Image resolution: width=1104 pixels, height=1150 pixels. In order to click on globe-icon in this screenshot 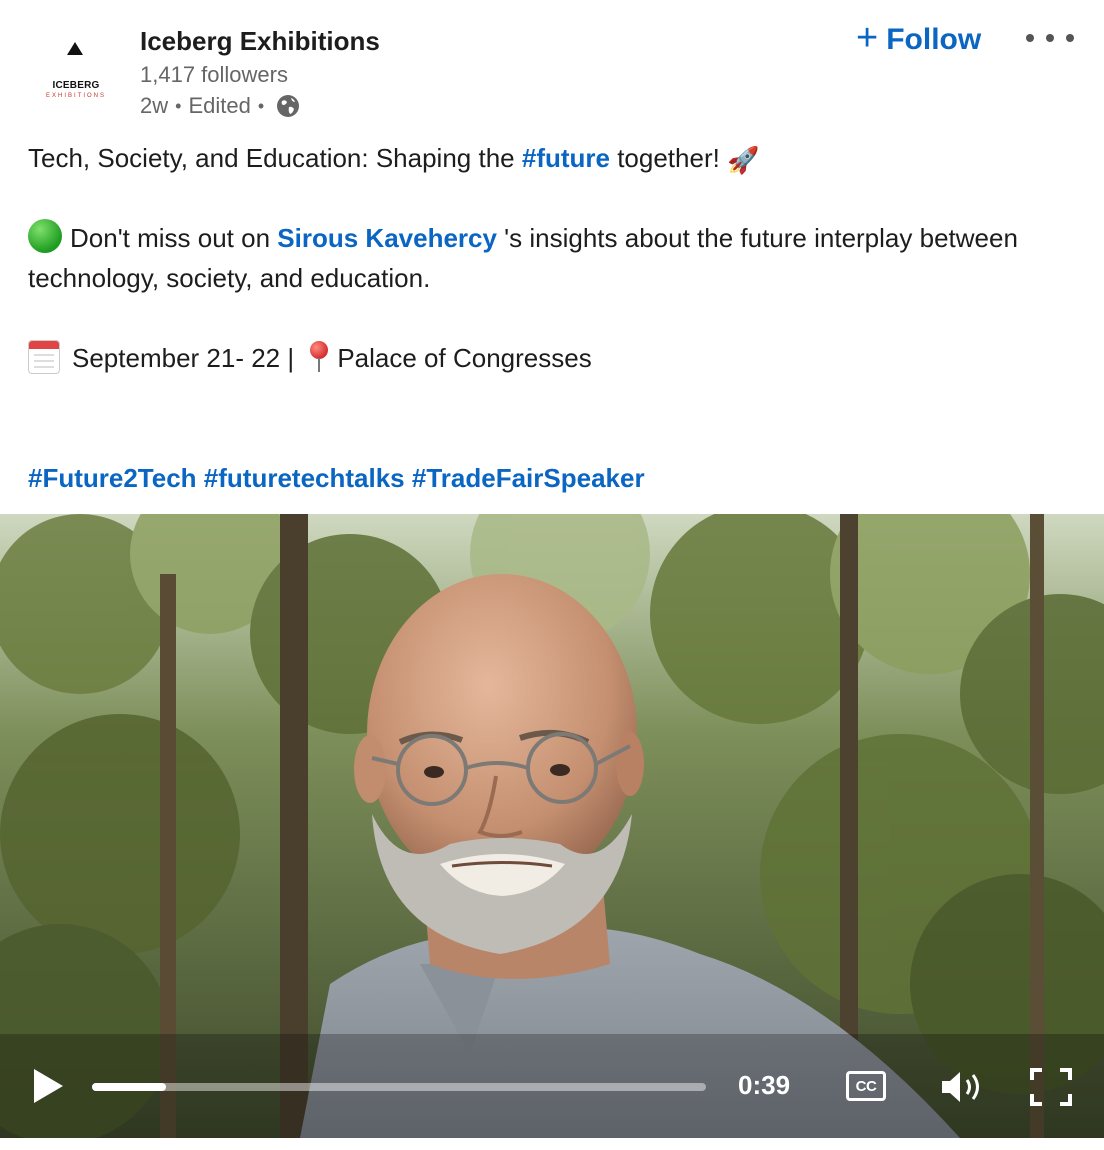, I will do `click(288, 106)`.